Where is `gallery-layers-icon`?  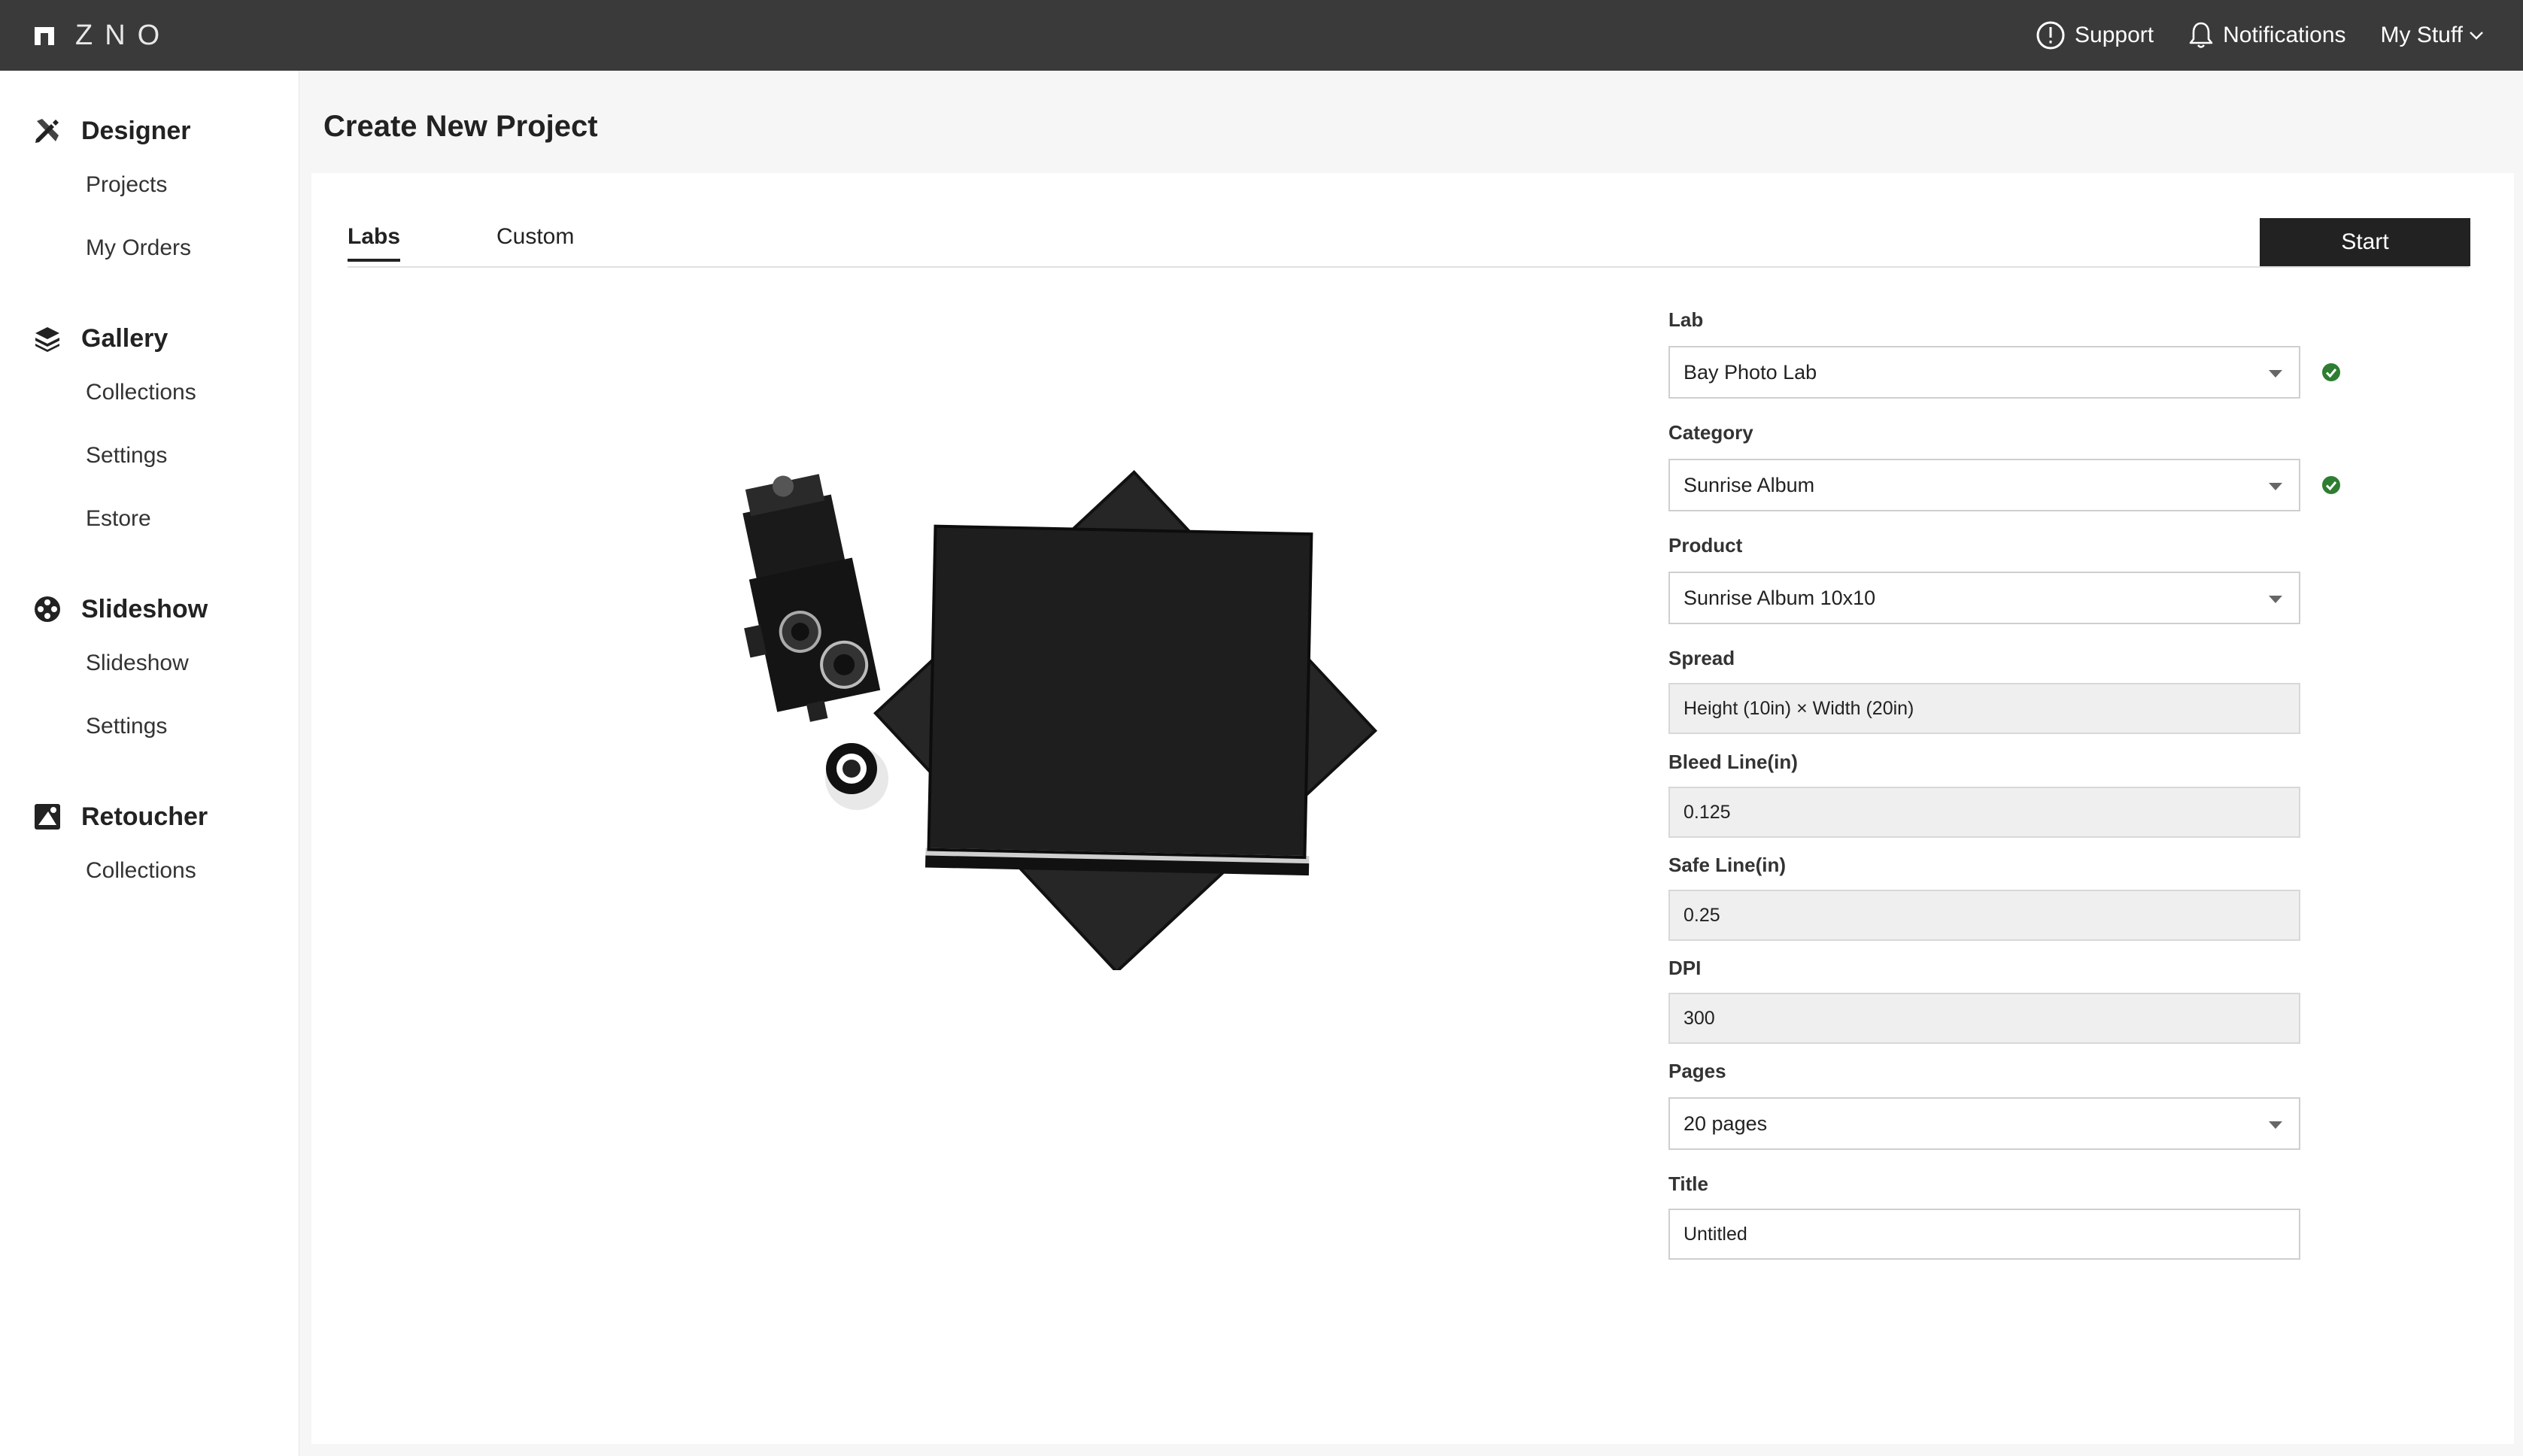 gallery-layers-icon is located at coordinates (47, 339).